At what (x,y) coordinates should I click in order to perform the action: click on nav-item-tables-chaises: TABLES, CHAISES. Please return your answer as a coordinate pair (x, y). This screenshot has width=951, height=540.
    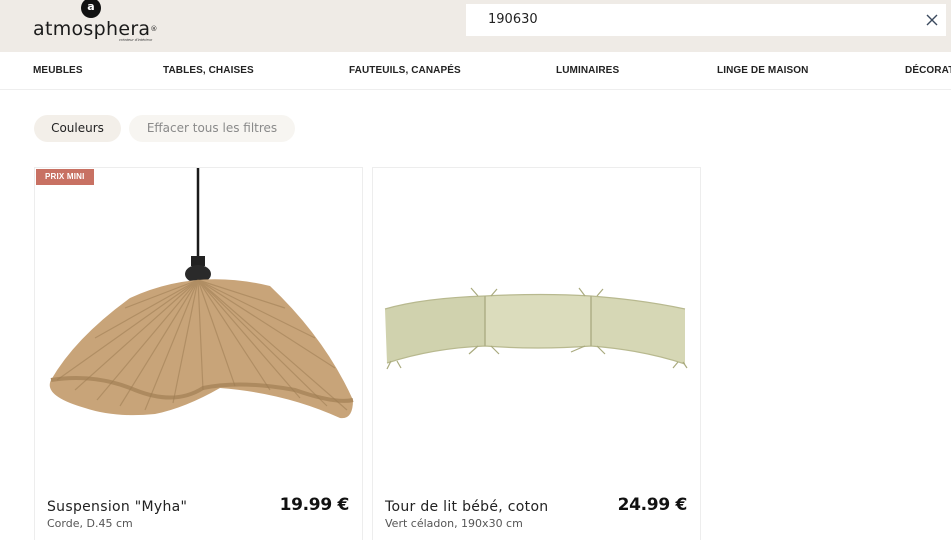
    Looking at the image, I should click on (208, 70).